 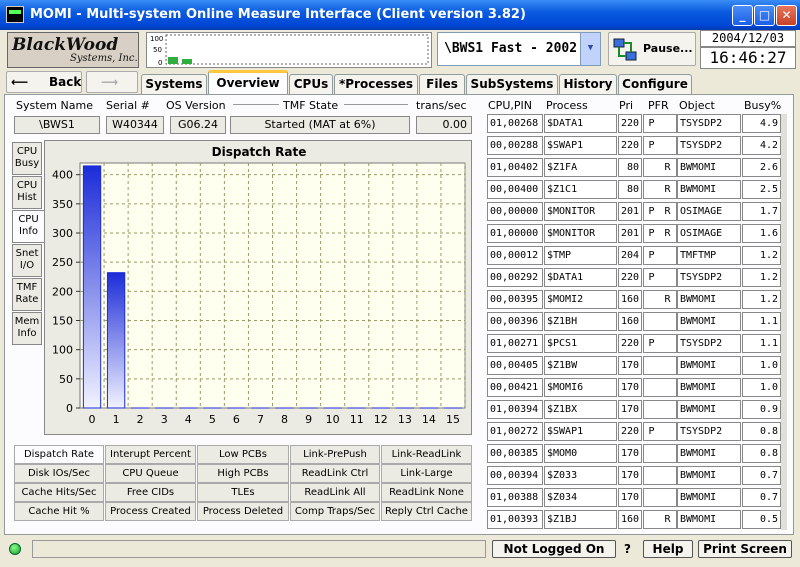 What do you see at coordinates (554, 549) in the screenshot?
I see `login-button: Not Logged On` at bounding box center [554, 549].